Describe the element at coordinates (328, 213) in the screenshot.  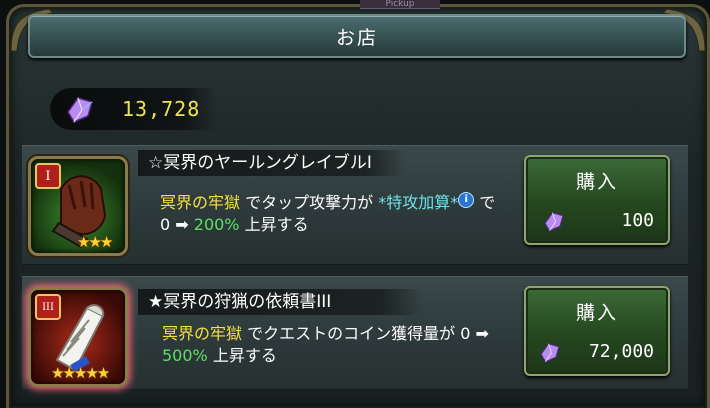
I see `item-description: 冥界の牢獄 でタップ攻撃力が *特攻加算* i で 0 ➡ 200% 上昇する` at that location.